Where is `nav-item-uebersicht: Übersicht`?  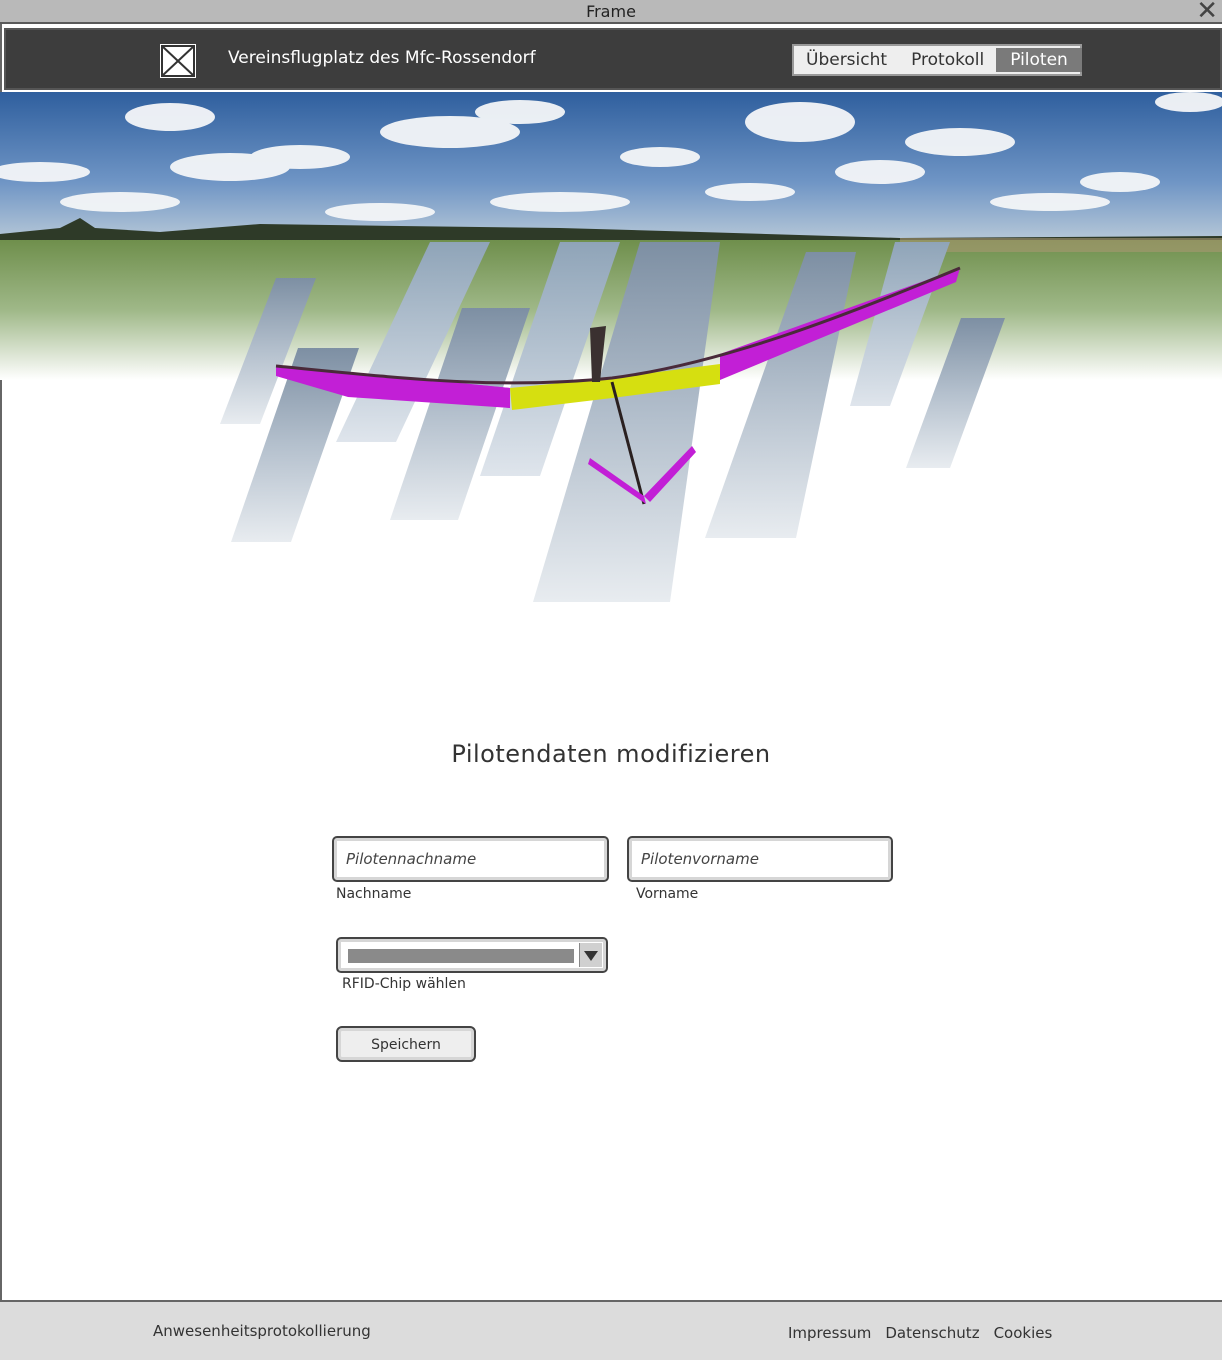
nav-item-uebersicht: Übersicht is located at coordinates (846, 60).